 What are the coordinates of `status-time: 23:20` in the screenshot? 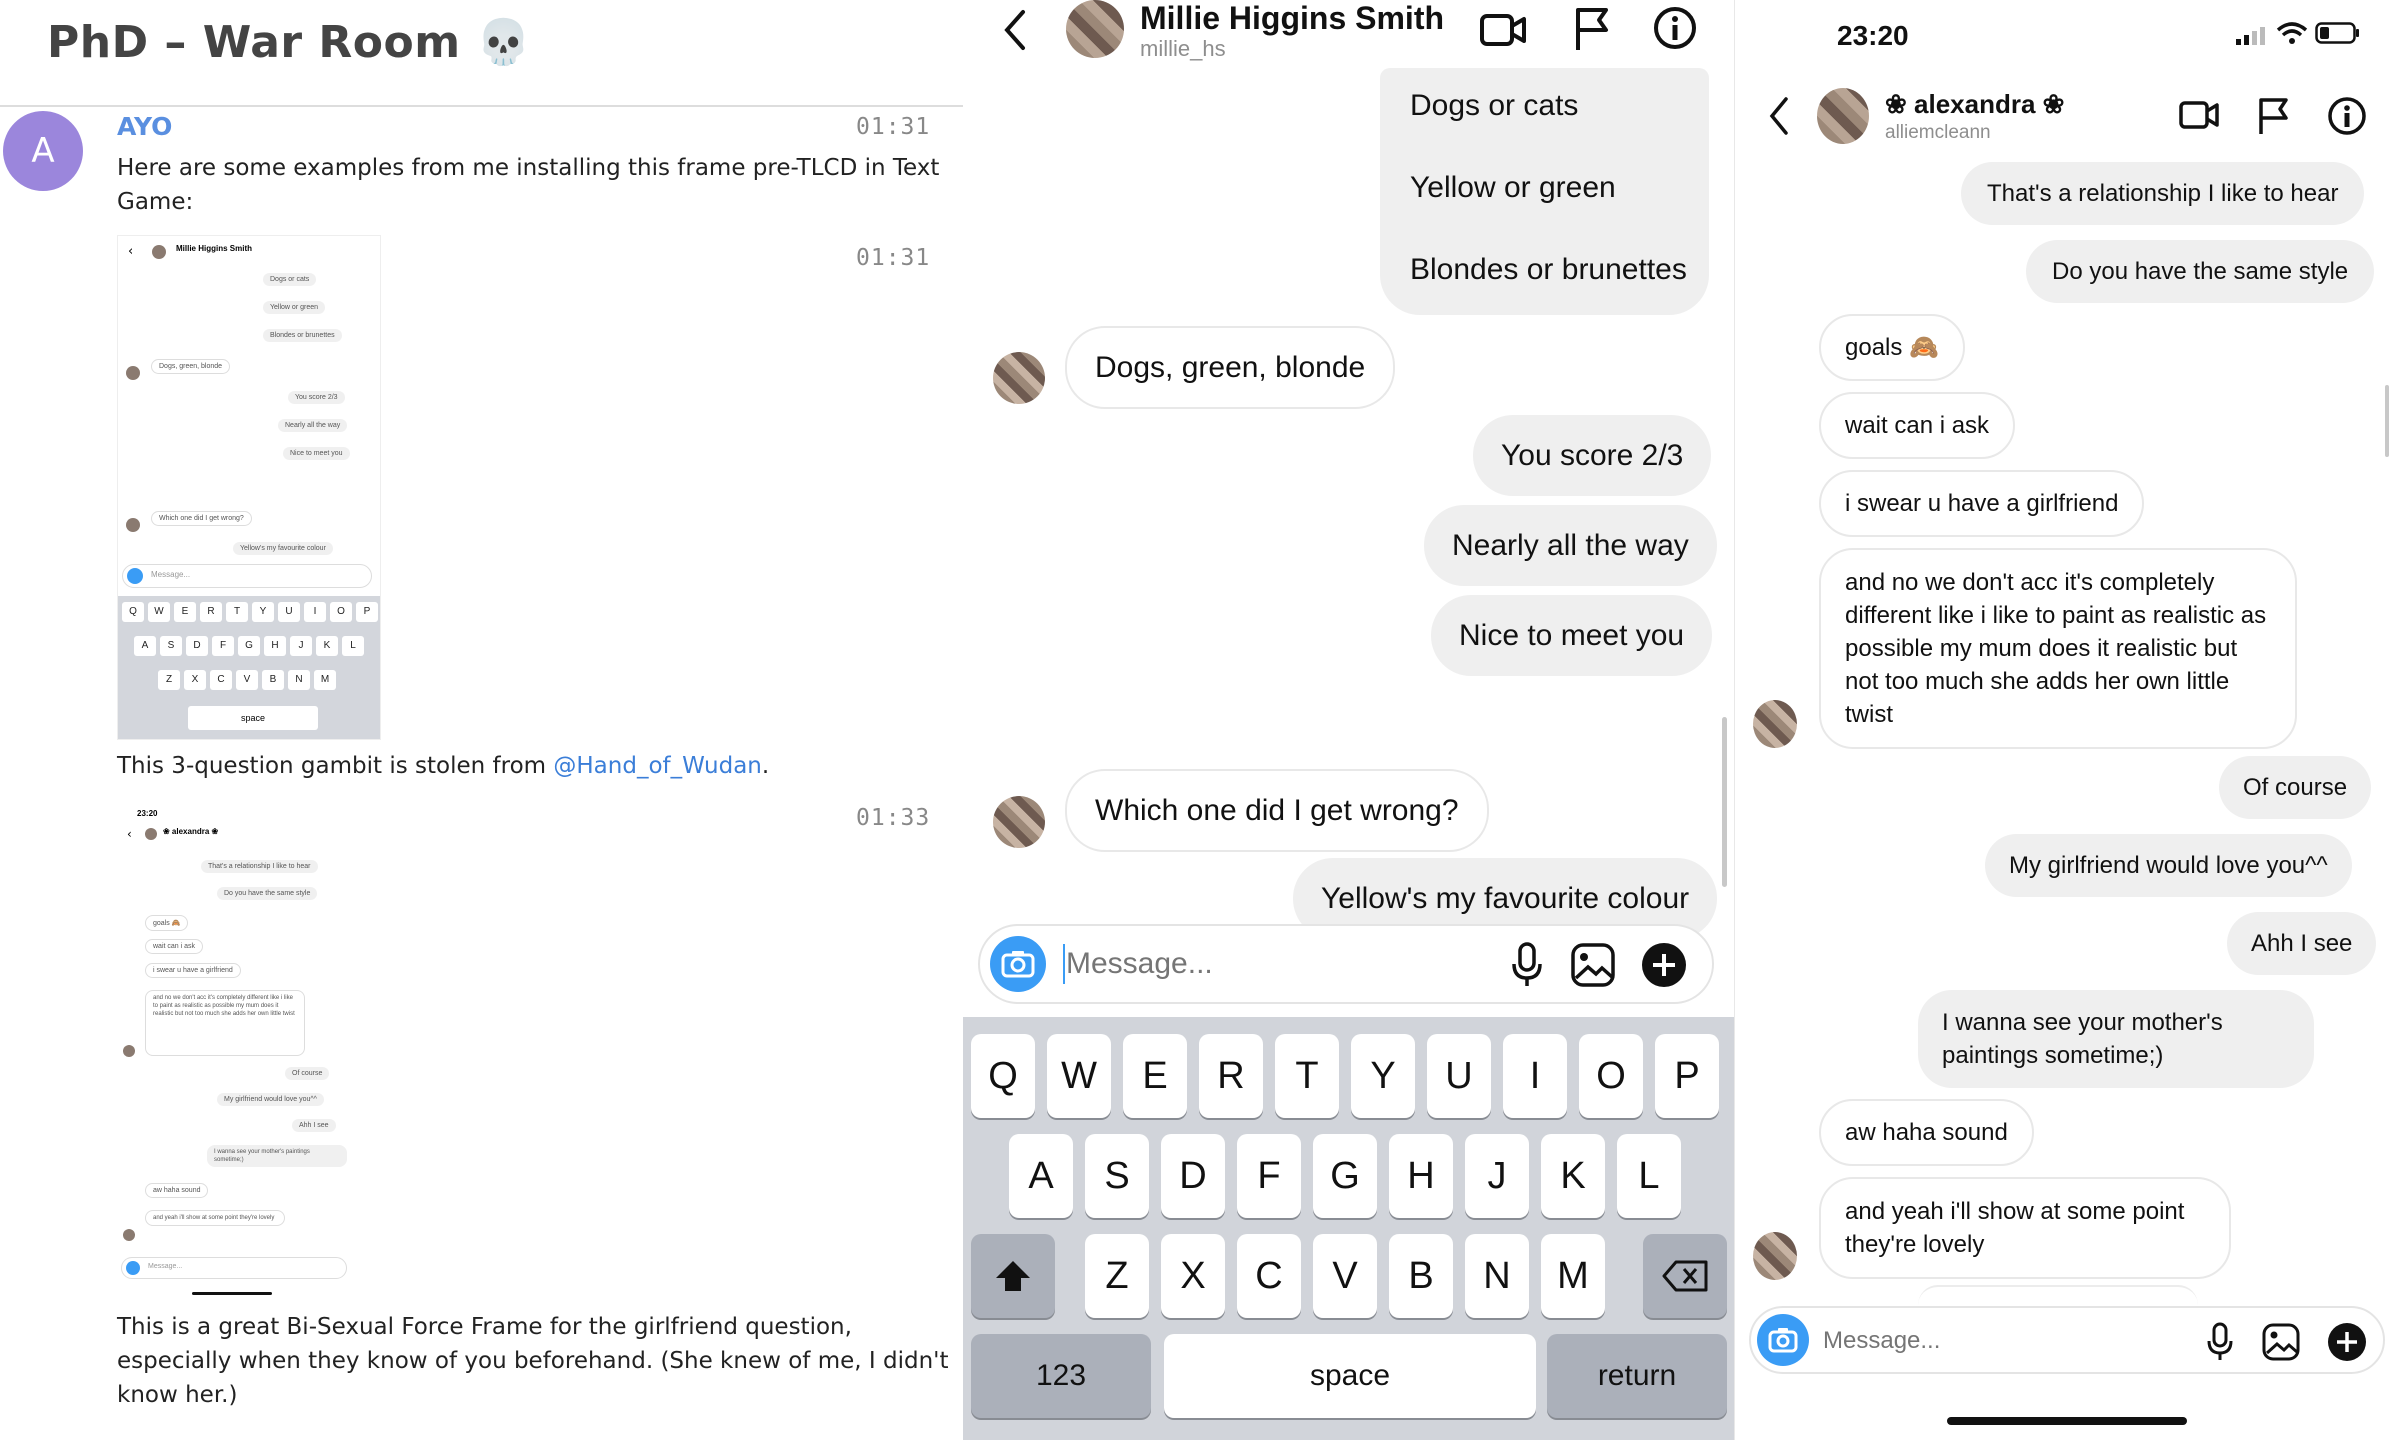 It's located at (1873, 35).